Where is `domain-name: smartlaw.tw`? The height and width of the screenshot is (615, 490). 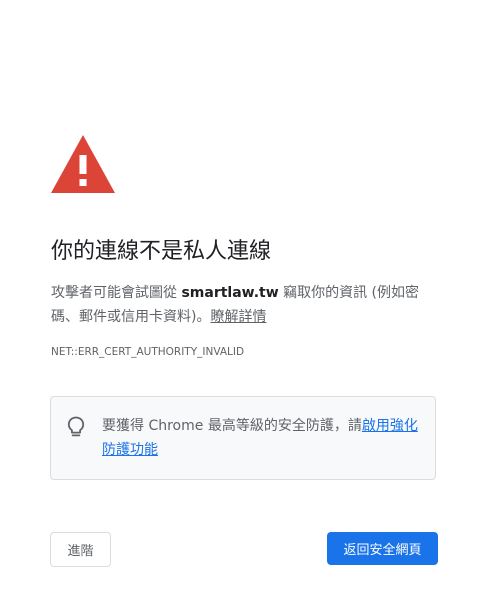
domain-name: smartlaw.tw is located at coordinates (230, 293).